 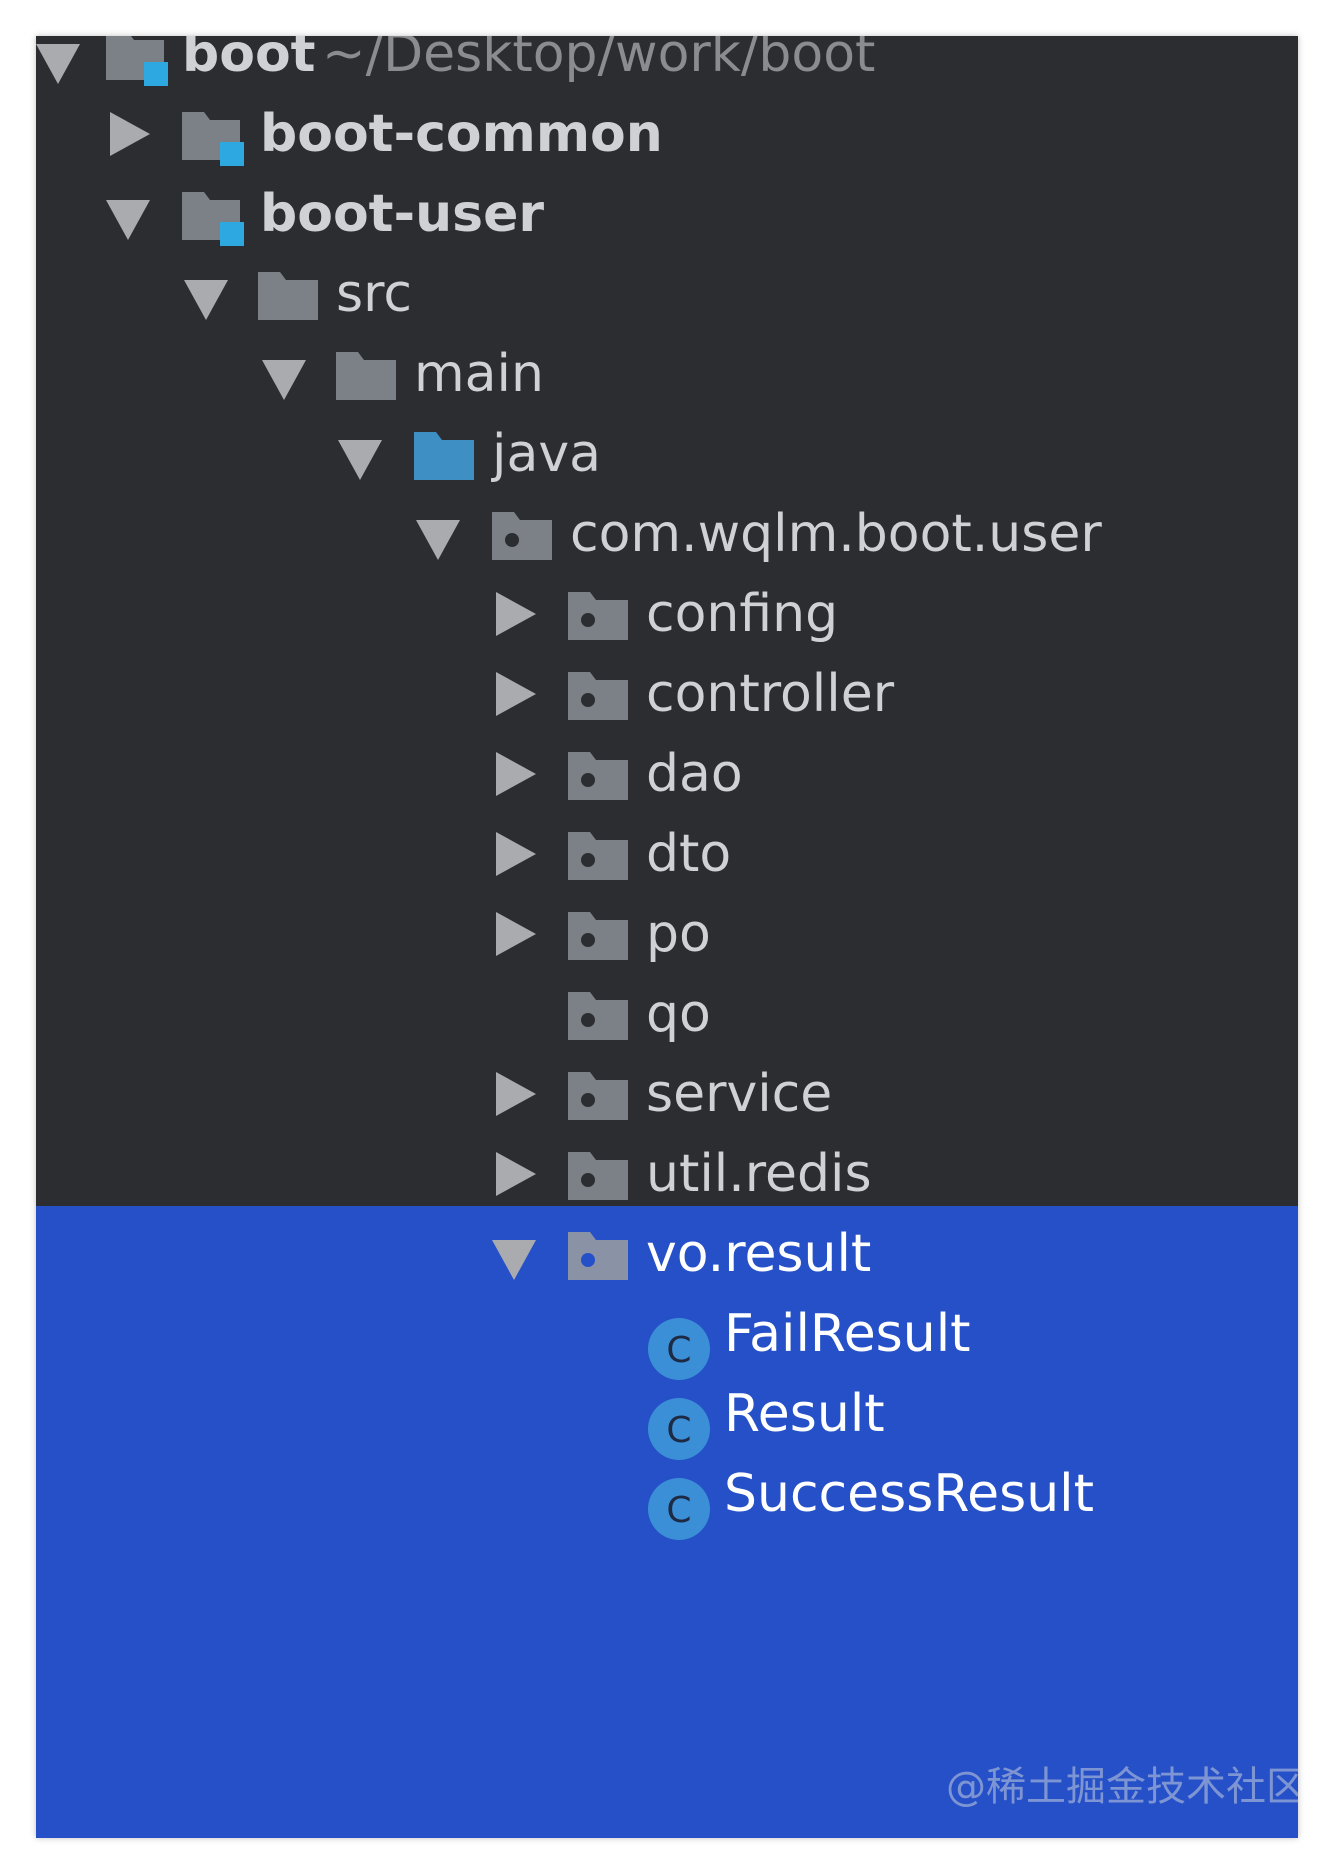 I want to click on watermark: @稀土掘金技术社区, so click(x=1122, y=1787).